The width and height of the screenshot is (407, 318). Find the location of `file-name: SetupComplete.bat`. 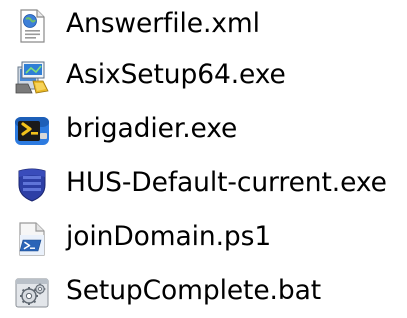

file-name: SetupComplete.bat is located at coordinates (194, 290).